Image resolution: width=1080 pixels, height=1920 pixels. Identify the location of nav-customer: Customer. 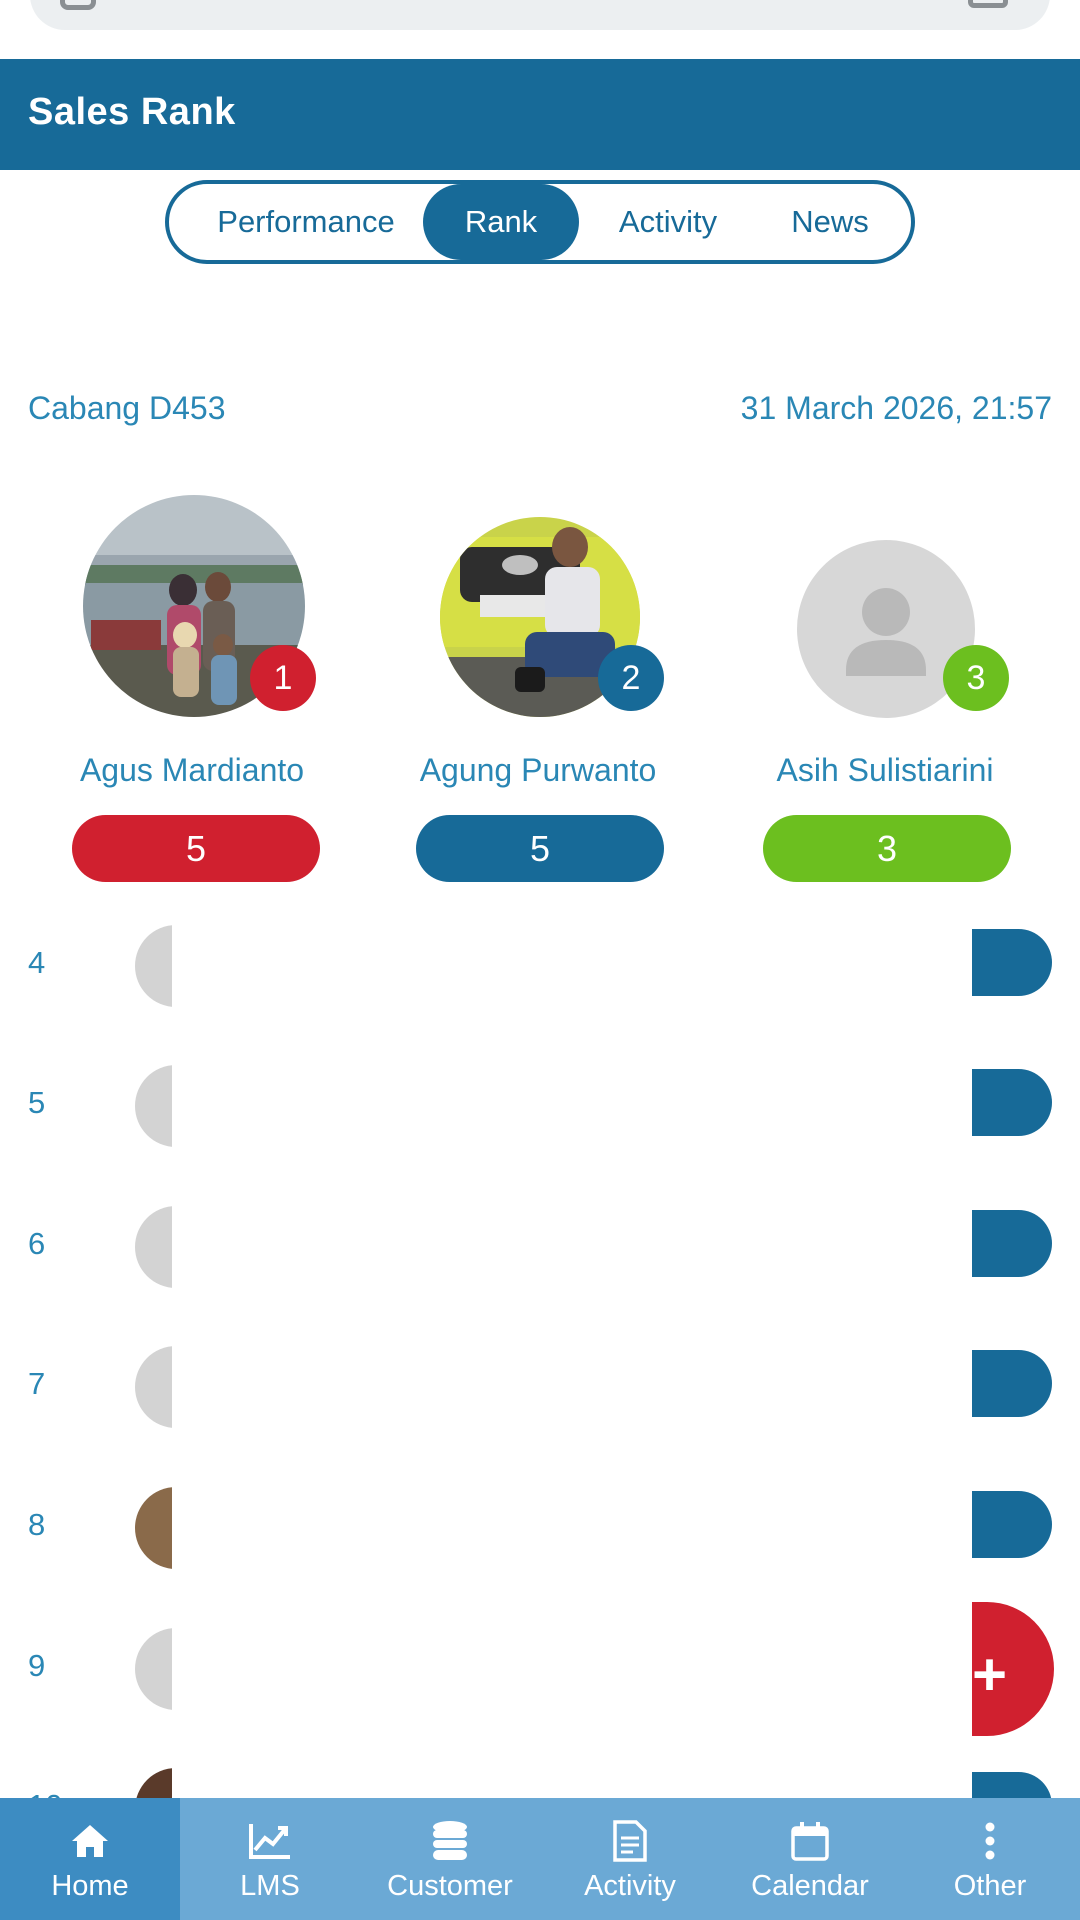
(450, 1859).